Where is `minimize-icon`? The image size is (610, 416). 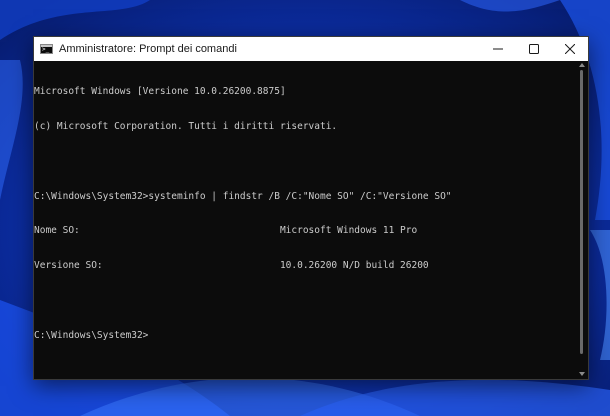
minimize-icon is located at coordinates (498, 49).